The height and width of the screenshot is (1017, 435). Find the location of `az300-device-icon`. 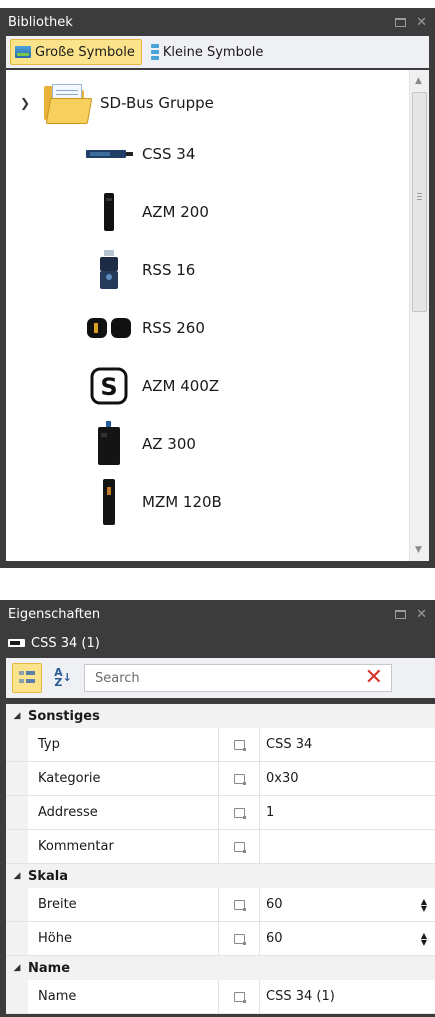

az300-device-icon is located at coordinates (109, 443).